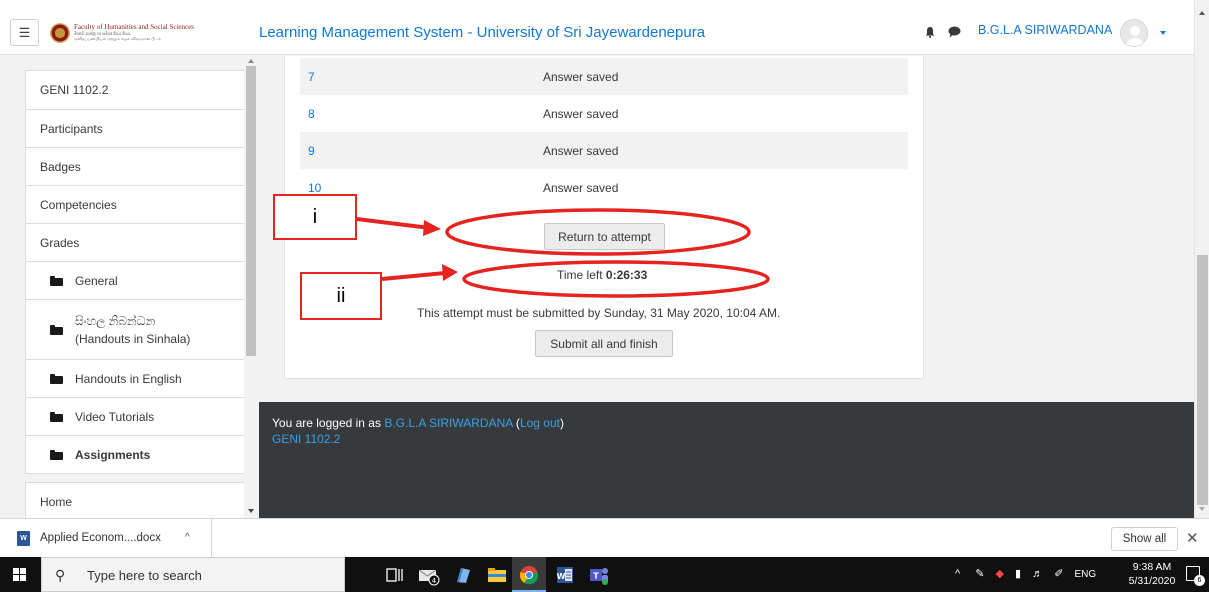 Image resolution: width=1209 pixels, height=592 pixels. What do you see at coordinates (626, 275) in the screenshot?
I see `time-left-value: 0:26:33` at bounding box center [626, 275].